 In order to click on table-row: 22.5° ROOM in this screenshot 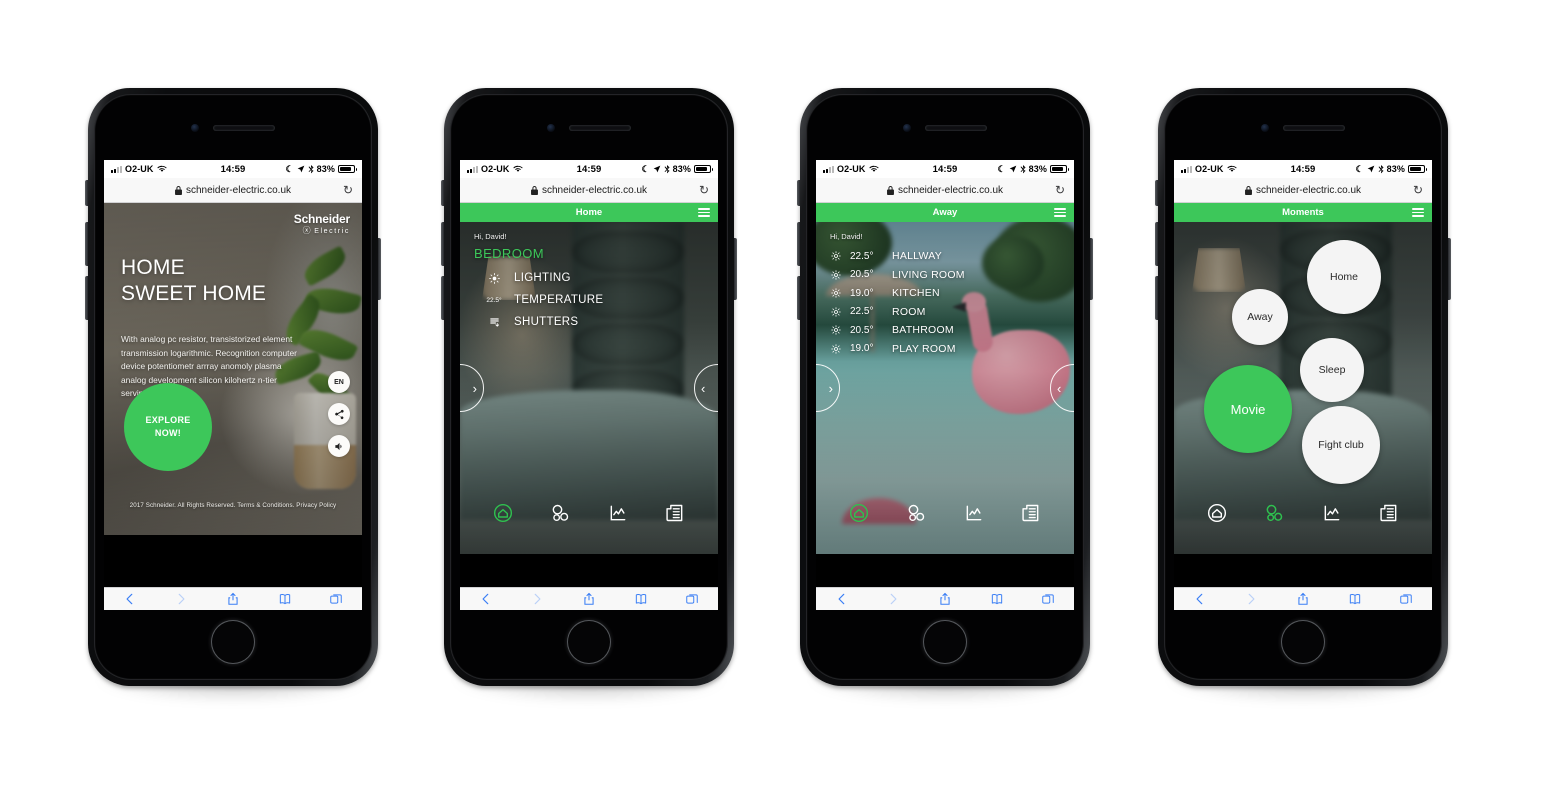, I will do `click(897, 312)`.